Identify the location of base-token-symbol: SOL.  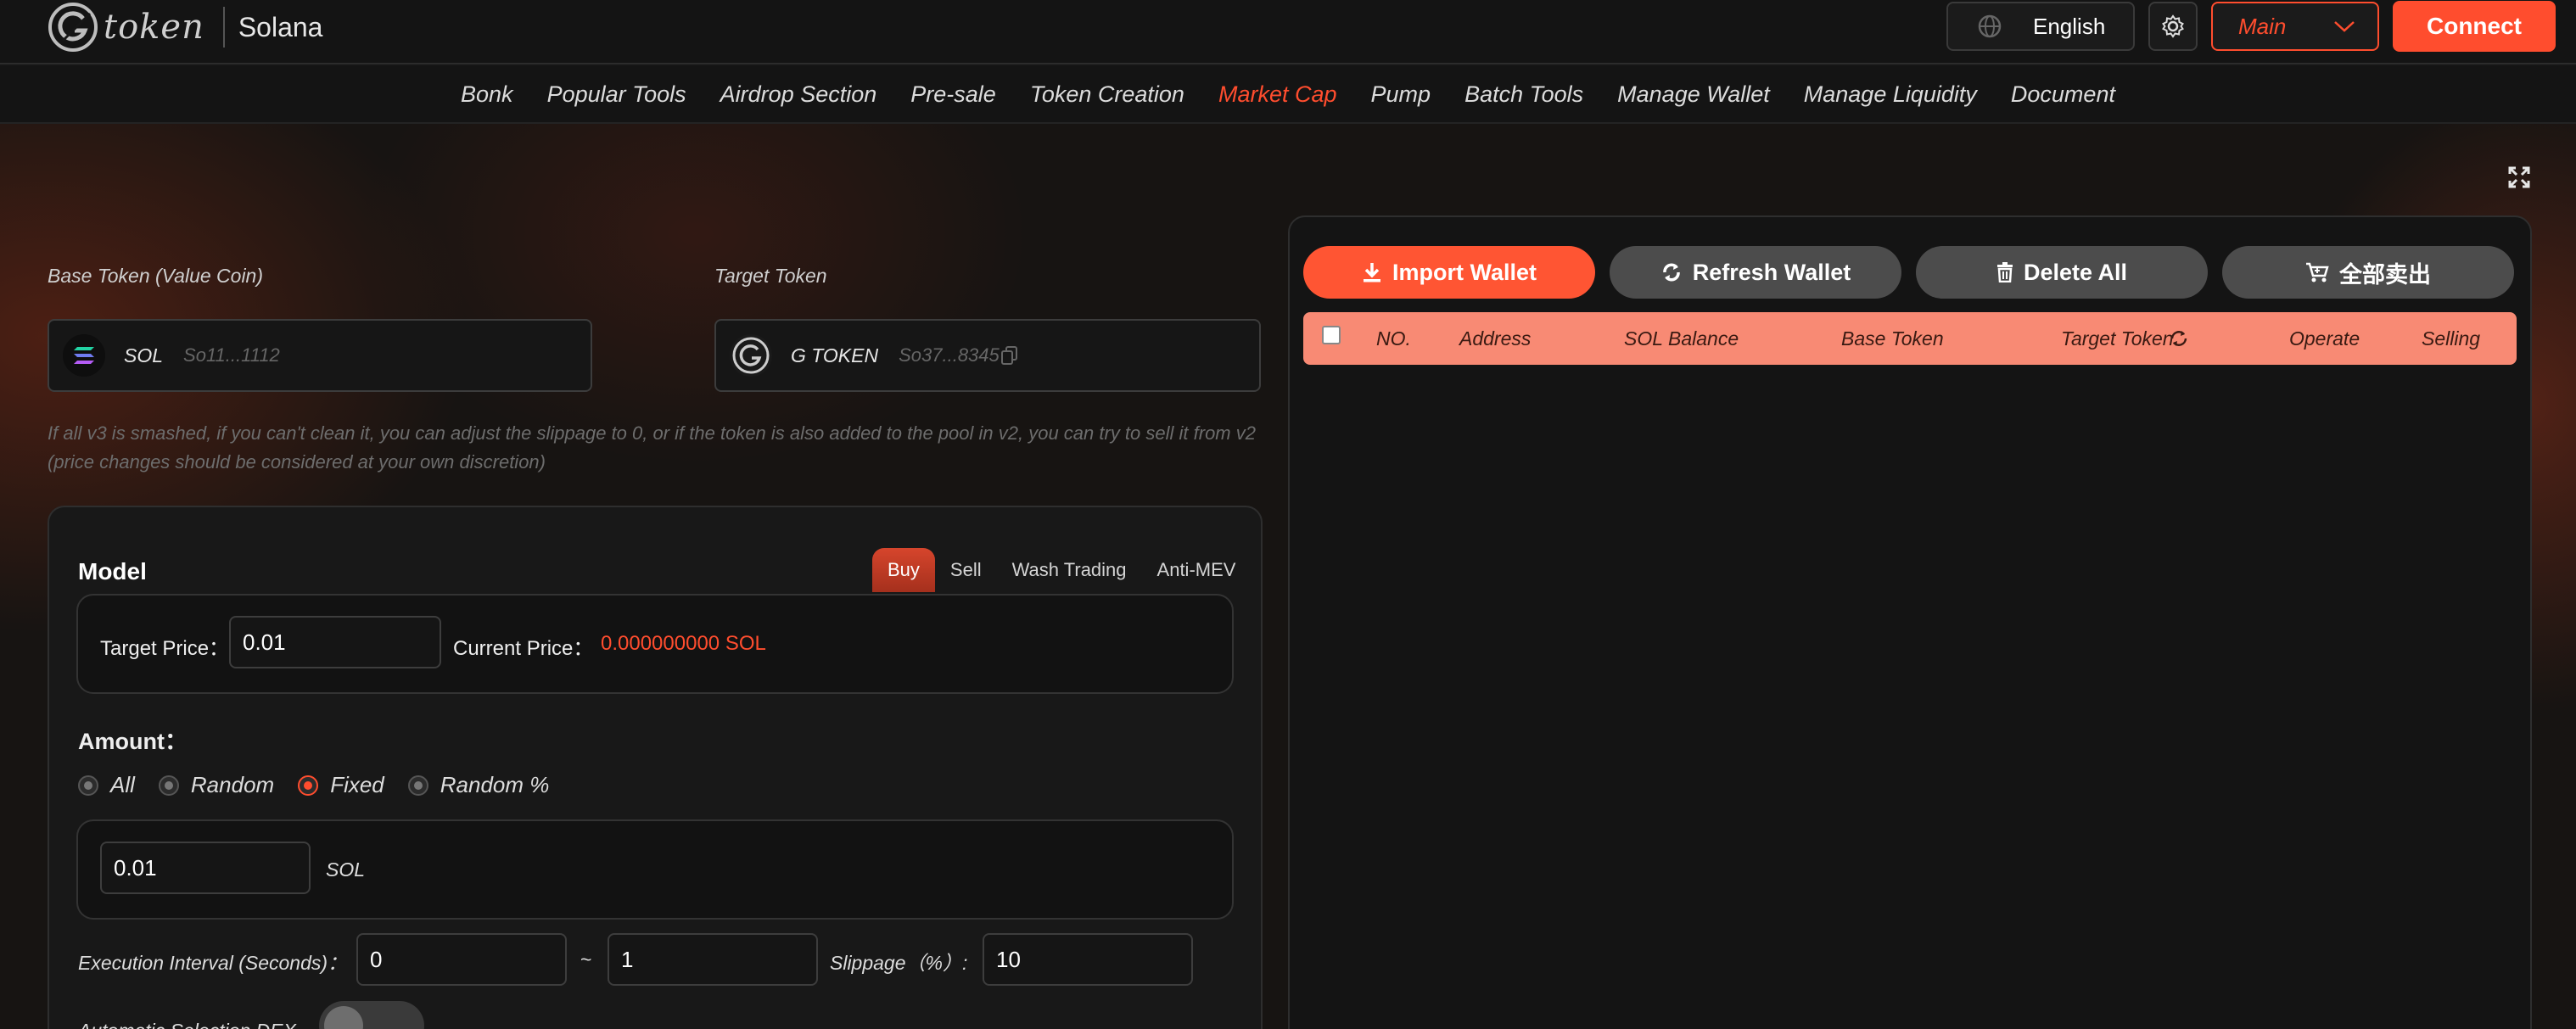
(144, 355).